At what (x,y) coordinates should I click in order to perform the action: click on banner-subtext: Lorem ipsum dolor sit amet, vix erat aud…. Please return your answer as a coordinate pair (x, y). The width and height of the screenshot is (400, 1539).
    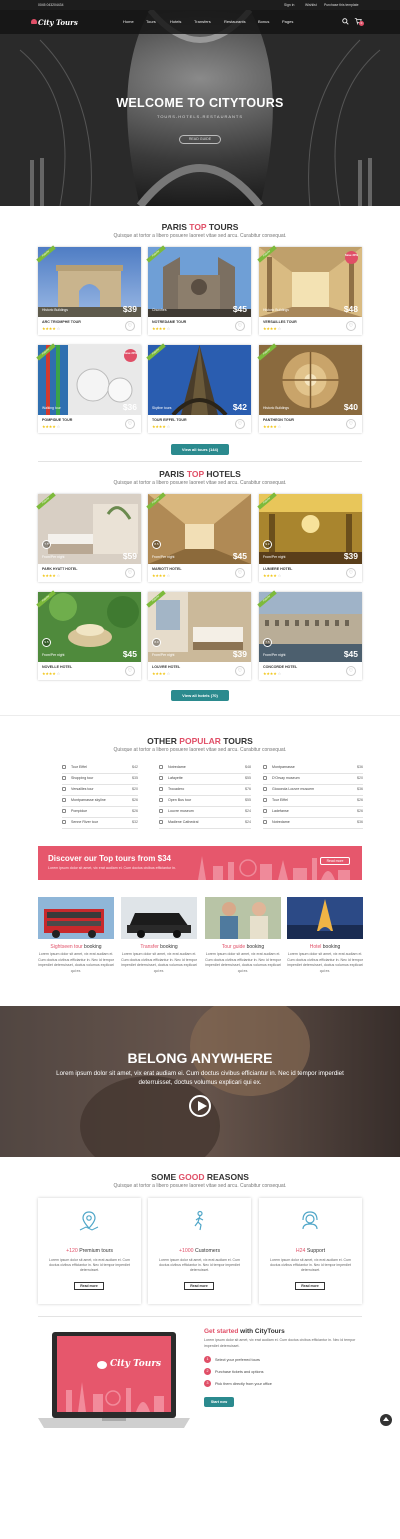
    Looking at the image, I should click on (112, 868).